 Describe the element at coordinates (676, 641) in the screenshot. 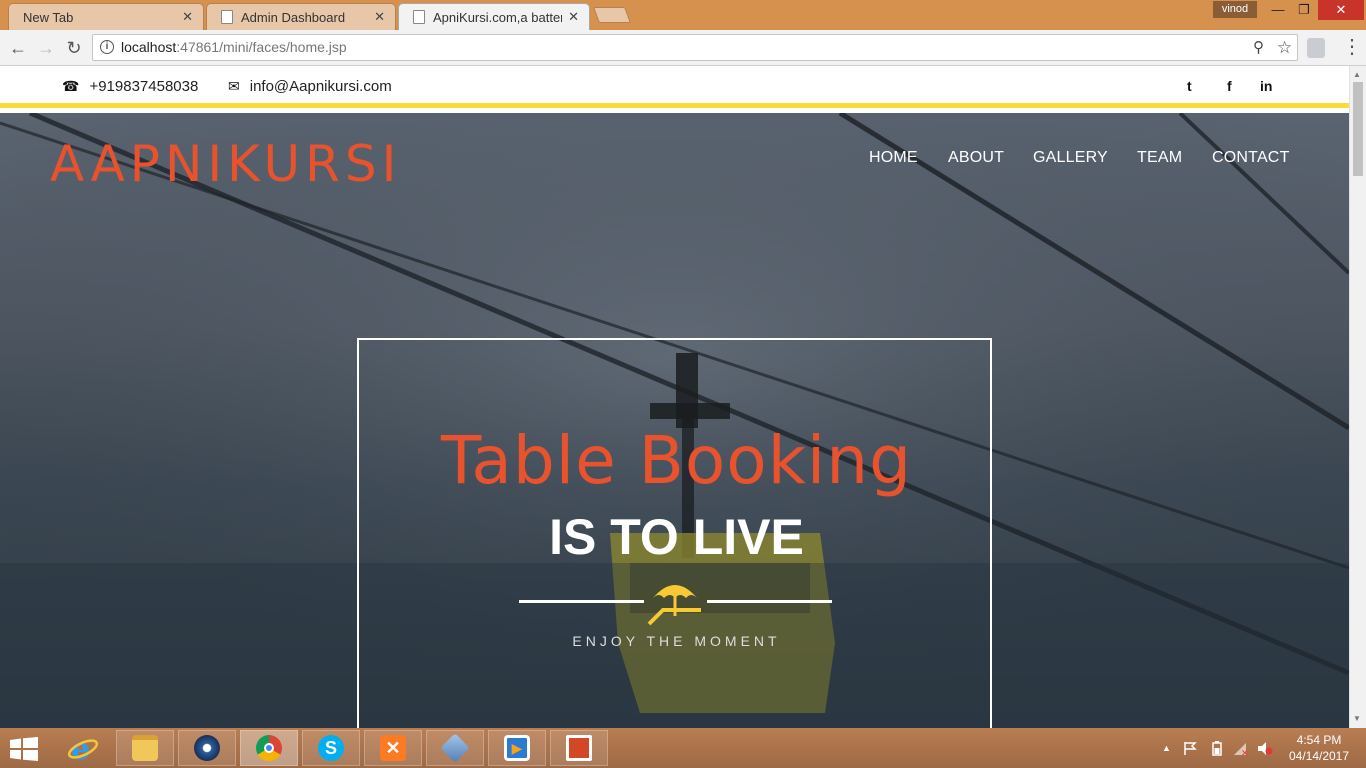

I see `hero-tagline: ENJOY THE MOMENT` at that location.